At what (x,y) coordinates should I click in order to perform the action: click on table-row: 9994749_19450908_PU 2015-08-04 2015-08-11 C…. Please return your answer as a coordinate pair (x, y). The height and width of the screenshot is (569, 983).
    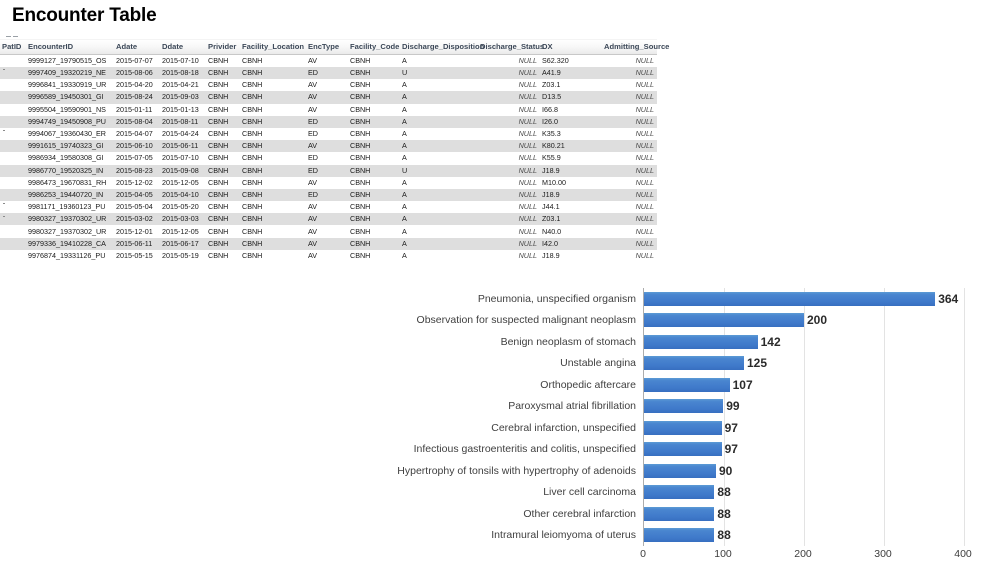
    Looking at the image, I should click on (328, 121).